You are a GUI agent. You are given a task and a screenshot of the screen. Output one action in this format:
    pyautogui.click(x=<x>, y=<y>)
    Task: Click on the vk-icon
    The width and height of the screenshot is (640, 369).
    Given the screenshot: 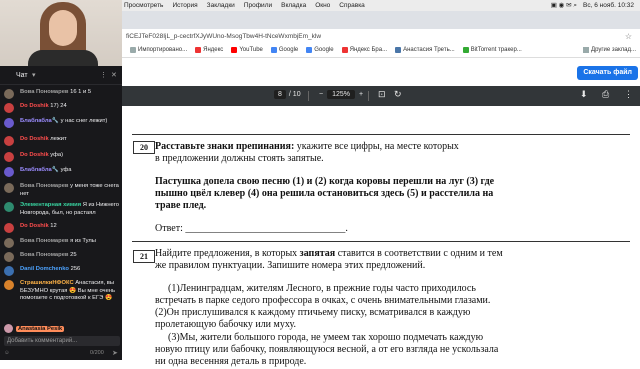 What is the action you would take?
    pyautogui.click(x=398, y=50)
    